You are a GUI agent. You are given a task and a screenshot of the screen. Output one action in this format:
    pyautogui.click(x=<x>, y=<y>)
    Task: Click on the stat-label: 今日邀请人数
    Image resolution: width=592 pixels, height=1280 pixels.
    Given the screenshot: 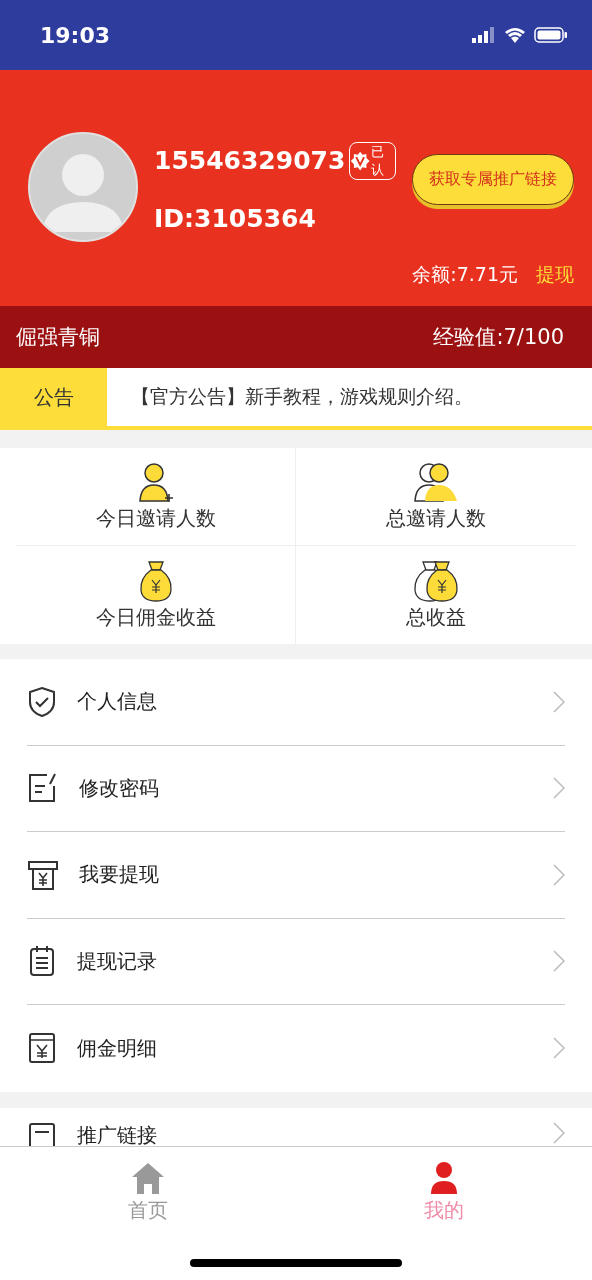 What is the action you would take?
    pyautogui.click(x=155, y=518)
    